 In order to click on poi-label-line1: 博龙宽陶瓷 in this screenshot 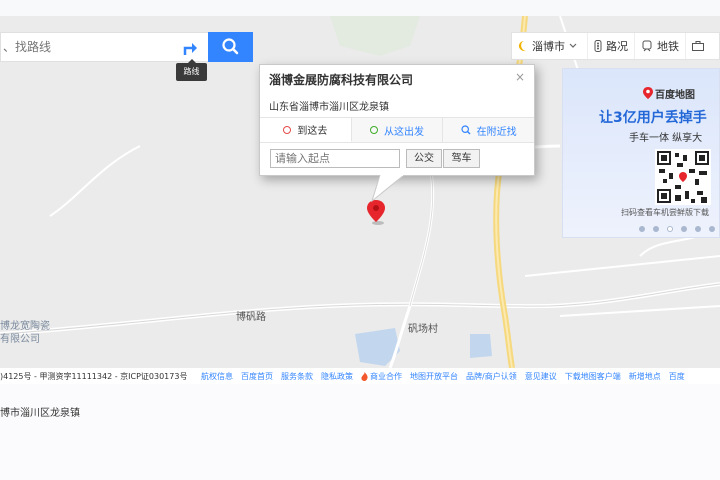, I will do `click(25, 327)`.